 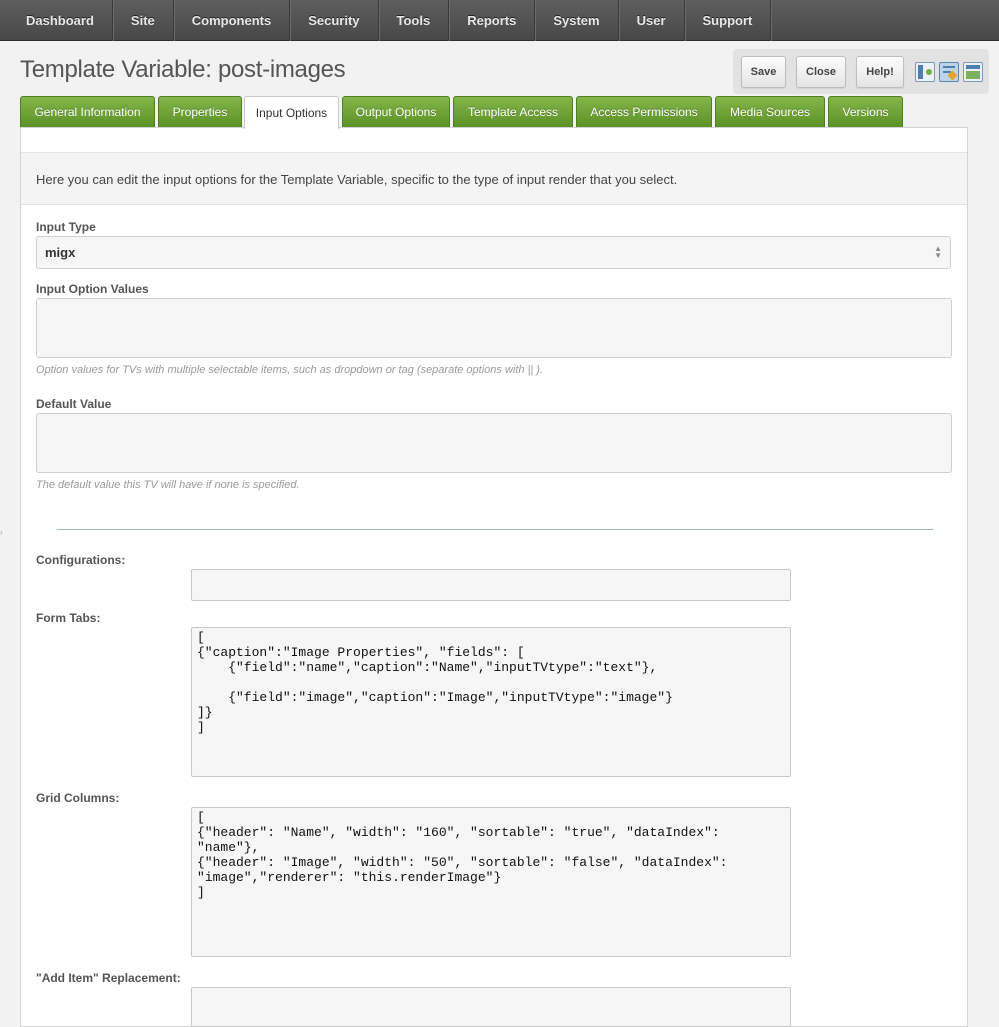 I want to click on nav-item-dashboard: Dashboard, so click(x=60, y=20).